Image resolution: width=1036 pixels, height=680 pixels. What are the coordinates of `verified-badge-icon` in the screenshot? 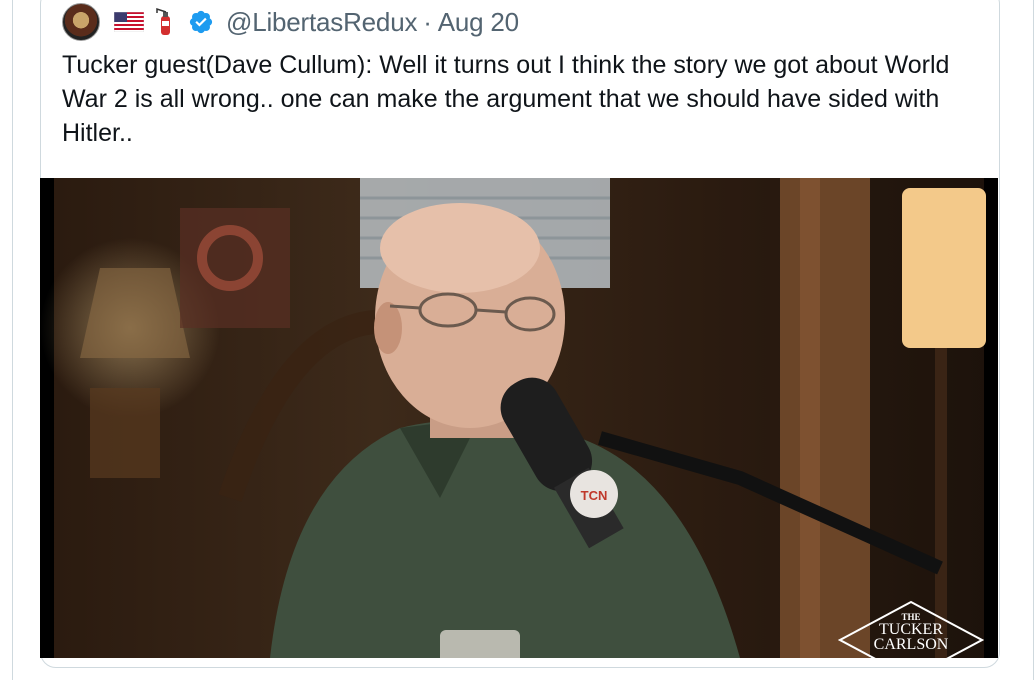 It's located at (201, 22).